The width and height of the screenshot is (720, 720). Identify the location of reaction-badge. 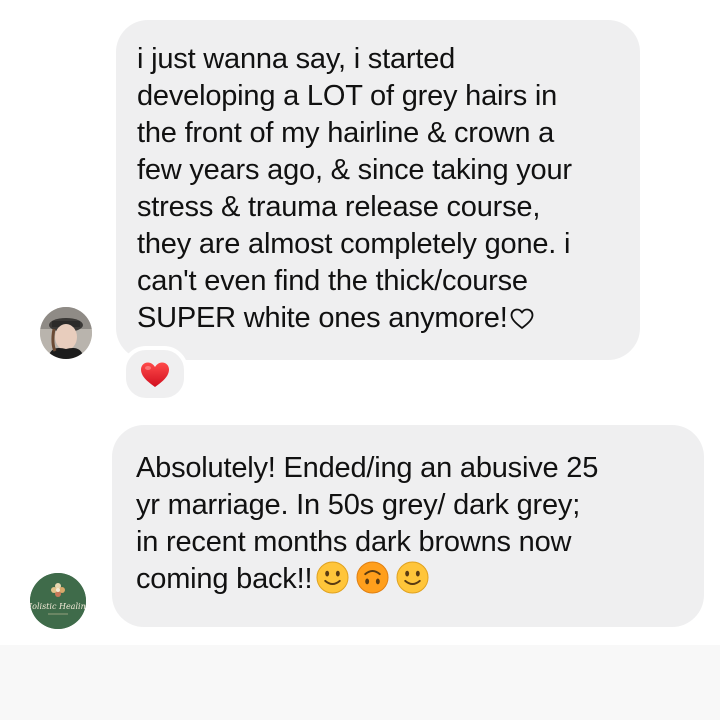
(155, 374).